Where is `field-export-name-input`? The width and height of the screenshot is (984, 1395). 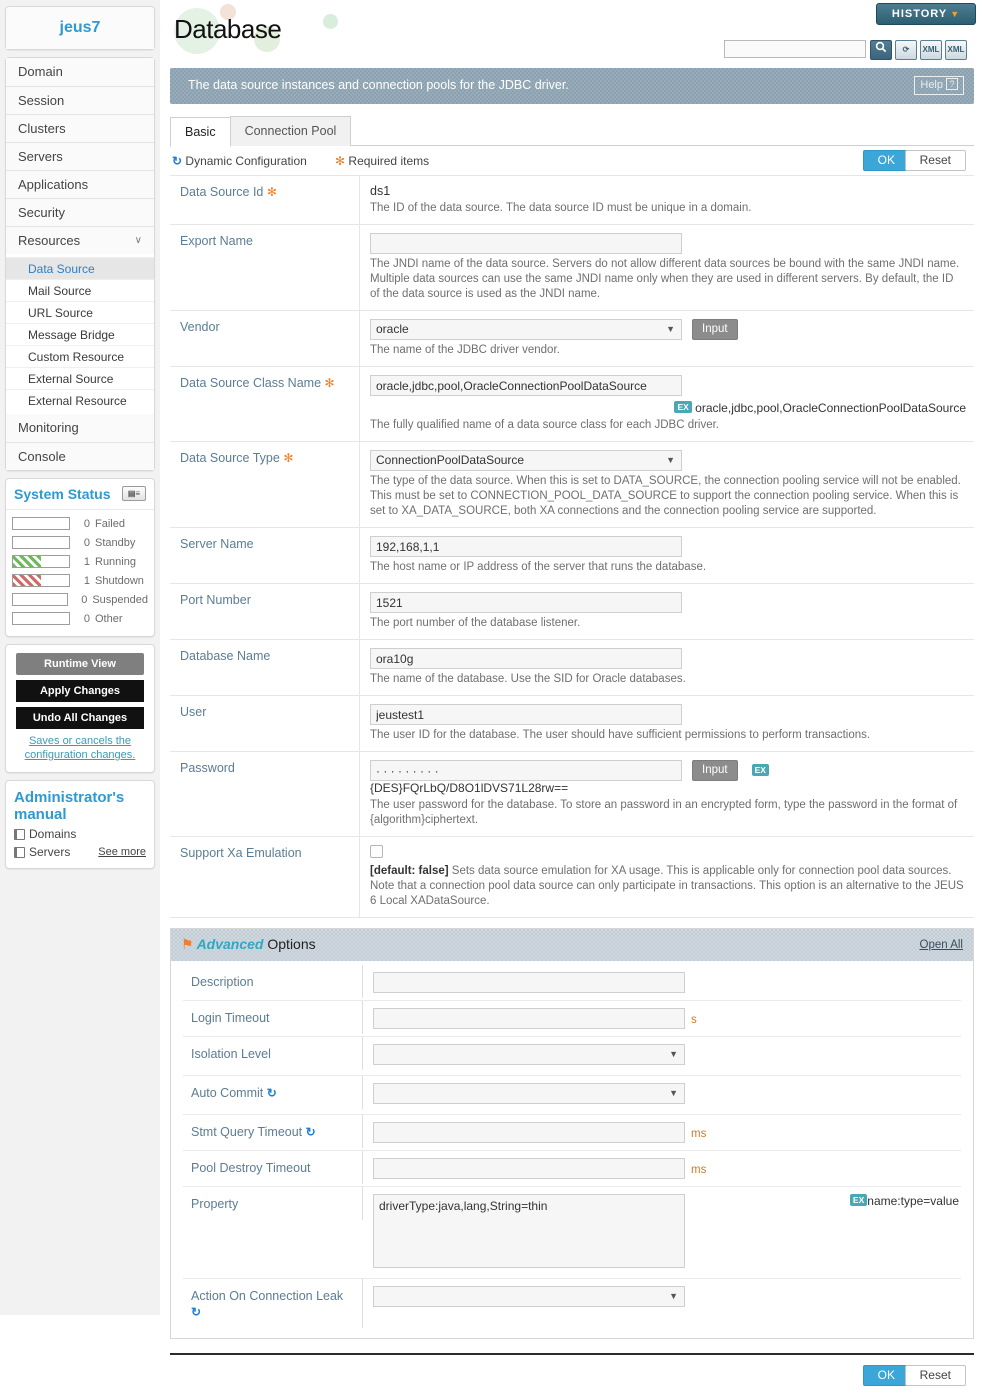 field-export-name-input is located at coordinates (526, 243).